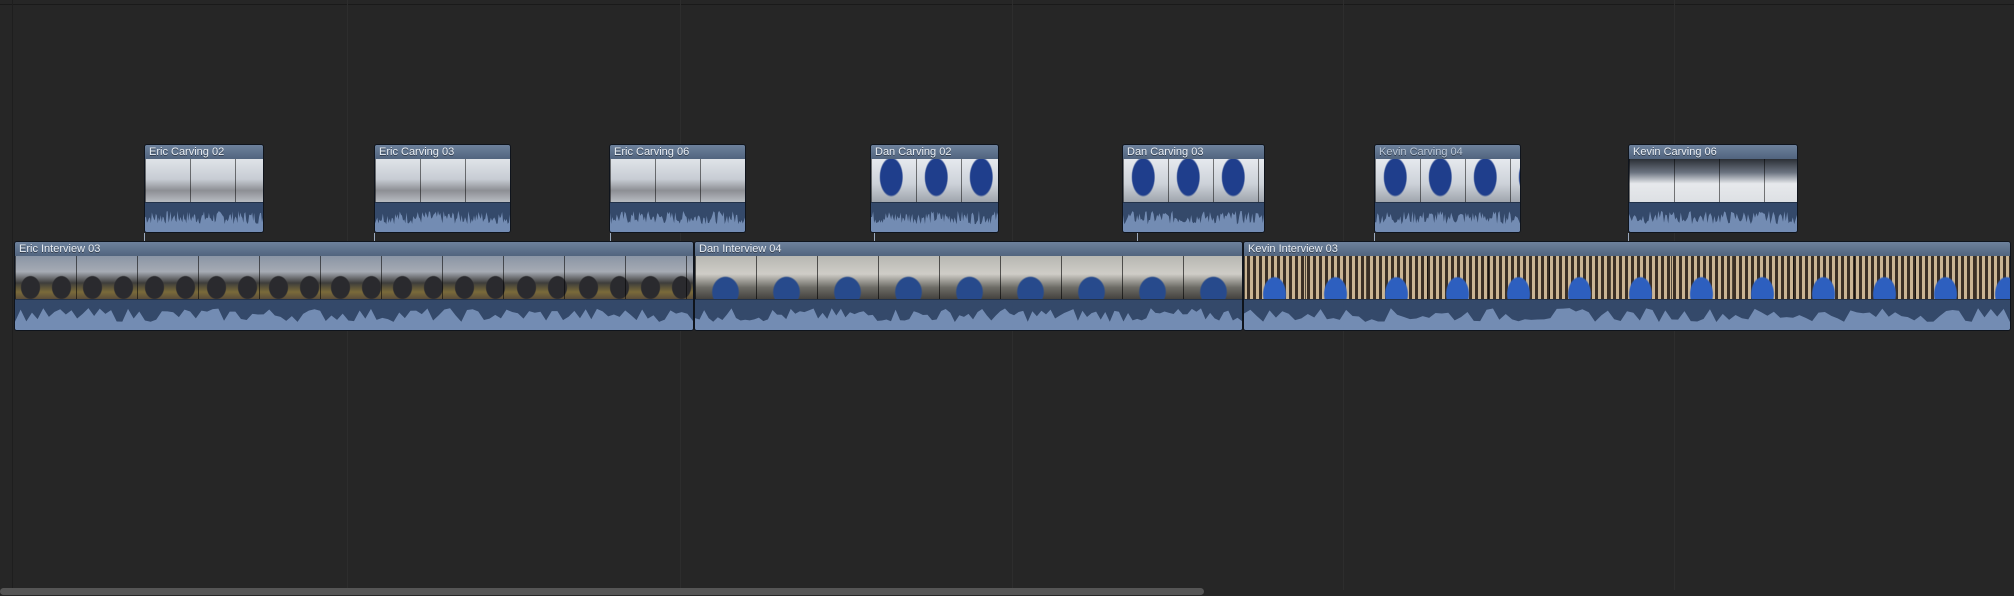 The width and height of the screenshot is (2014, 596). What do you see at coordinates (1293, 249) in the screenshot?
I see `clip-title: Kevin Interview 03` at bounding box center [1293, 249].